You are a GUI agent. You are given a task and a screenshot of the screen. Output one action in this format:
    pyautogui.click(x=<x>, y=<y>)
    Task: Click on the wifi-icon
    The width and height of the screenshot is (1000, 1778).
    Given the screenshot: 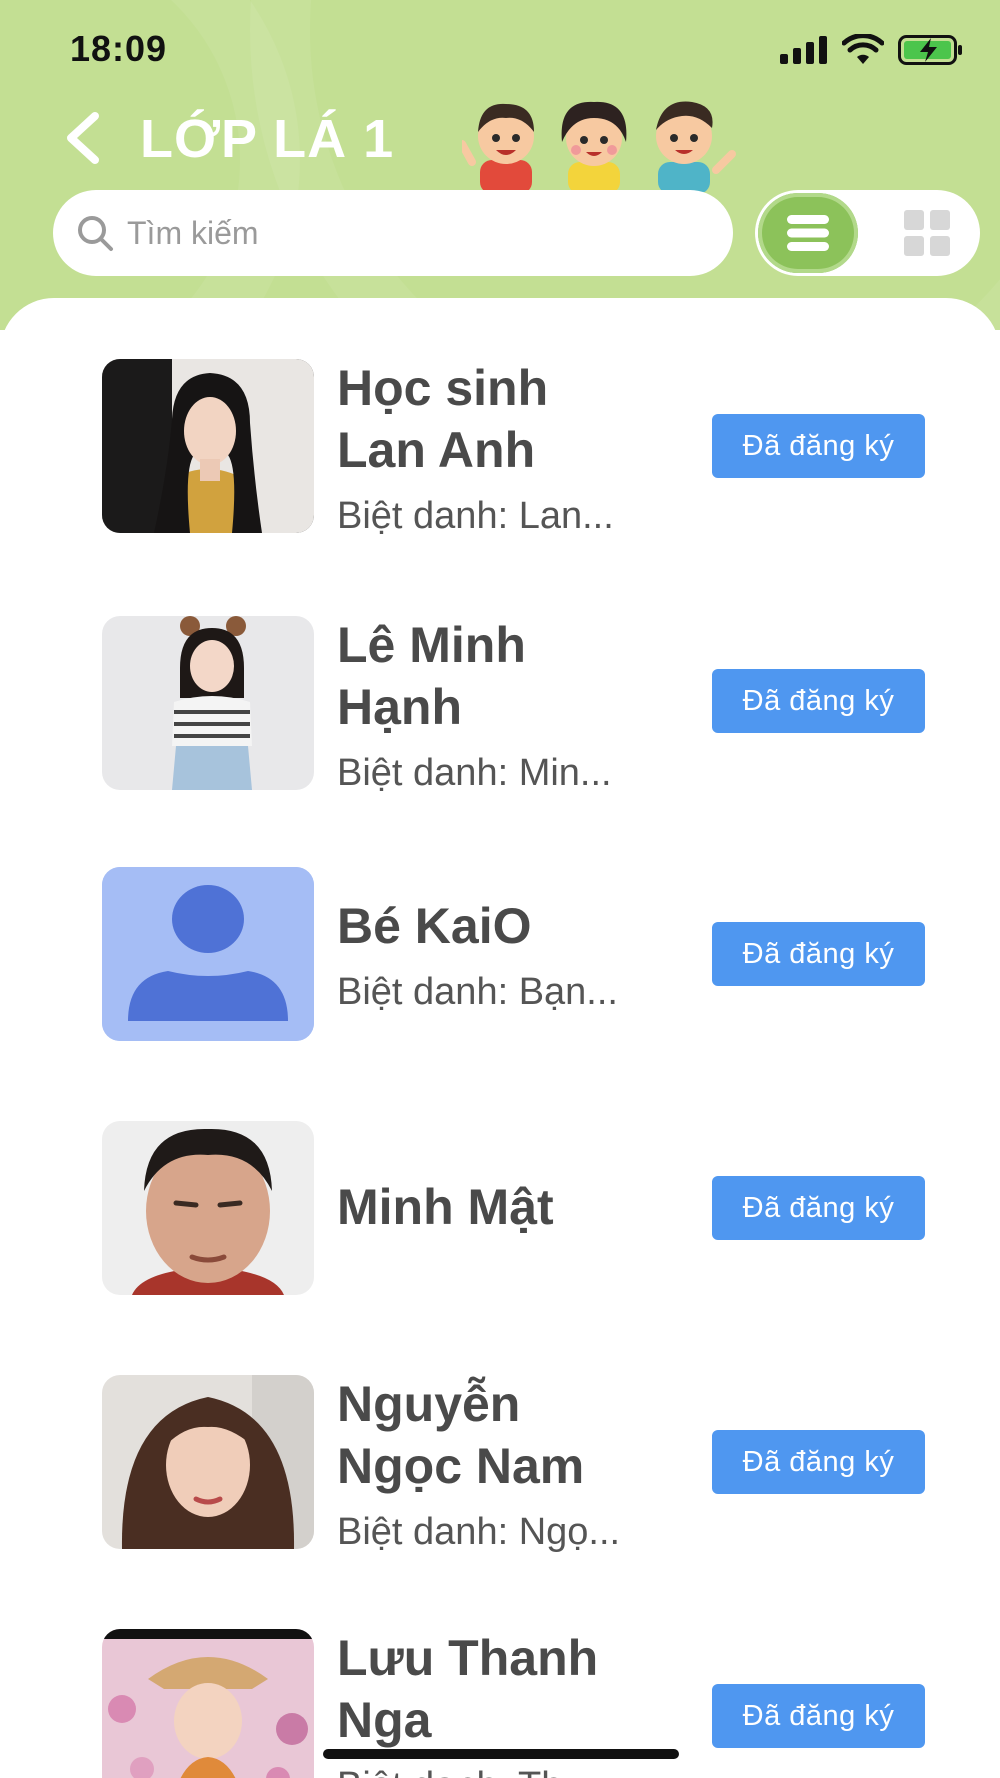 What is the action you would take?
    pyautogui.click(x=863, y=49)
    